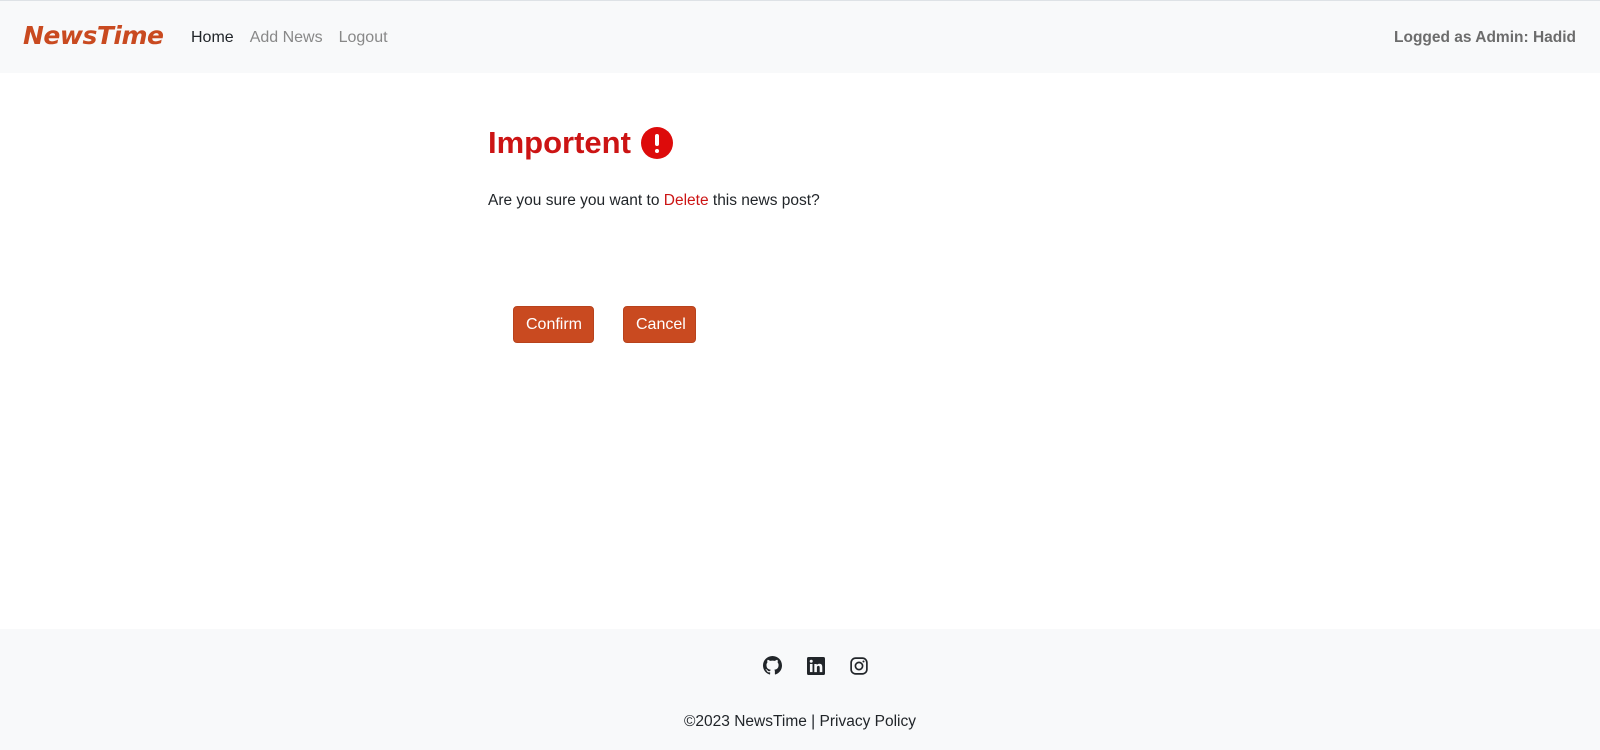  I want to click on brand-logo: NewsTime, so click(93, 35).